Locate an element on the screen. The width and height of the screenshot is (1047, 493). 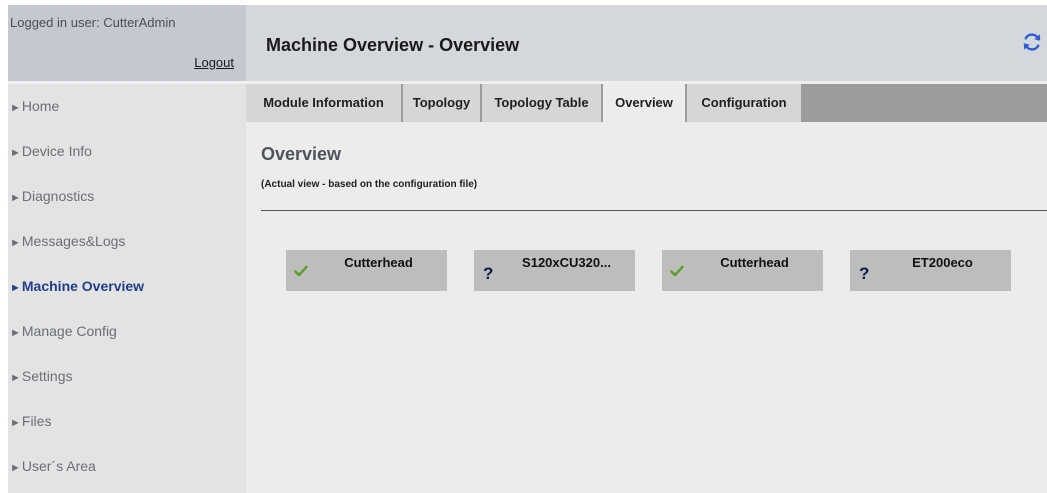
sidebar-item-label: Settings is located at coordinates (47, 376).